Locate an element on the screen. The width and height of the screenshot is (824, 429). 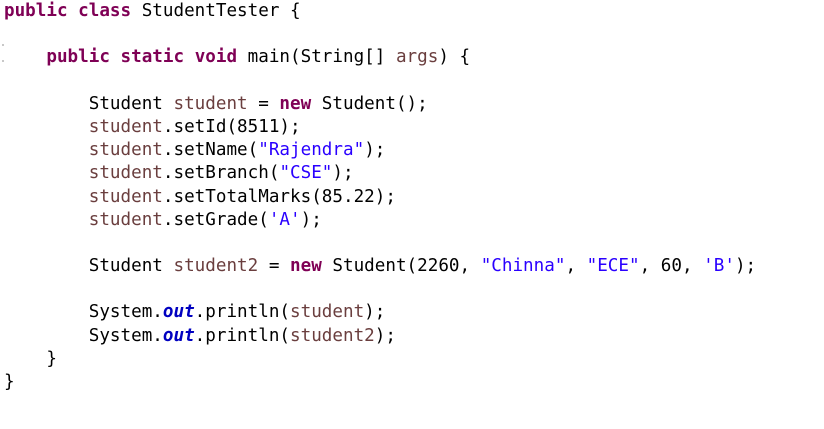
code-line: student.setBranch("CSE"); is located at coordinates (380, 173).